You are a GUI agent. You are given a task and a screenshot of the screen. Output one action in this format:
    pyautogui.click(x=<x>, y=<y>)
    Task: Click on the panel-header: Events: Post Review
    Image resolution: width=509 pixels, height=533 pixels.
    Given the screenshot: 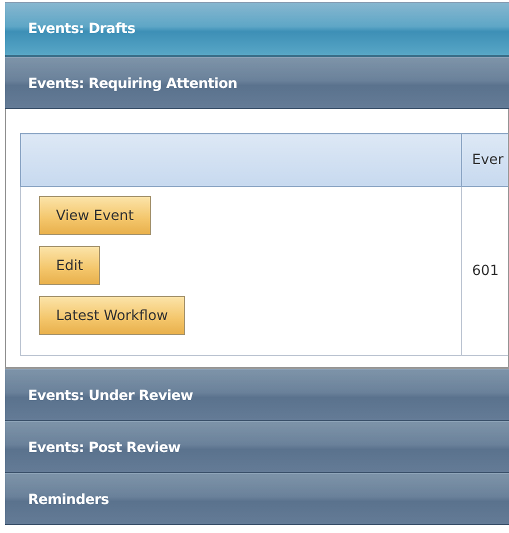 What is the action you would take?
    pyautogui.click(x=257, y=447)
    